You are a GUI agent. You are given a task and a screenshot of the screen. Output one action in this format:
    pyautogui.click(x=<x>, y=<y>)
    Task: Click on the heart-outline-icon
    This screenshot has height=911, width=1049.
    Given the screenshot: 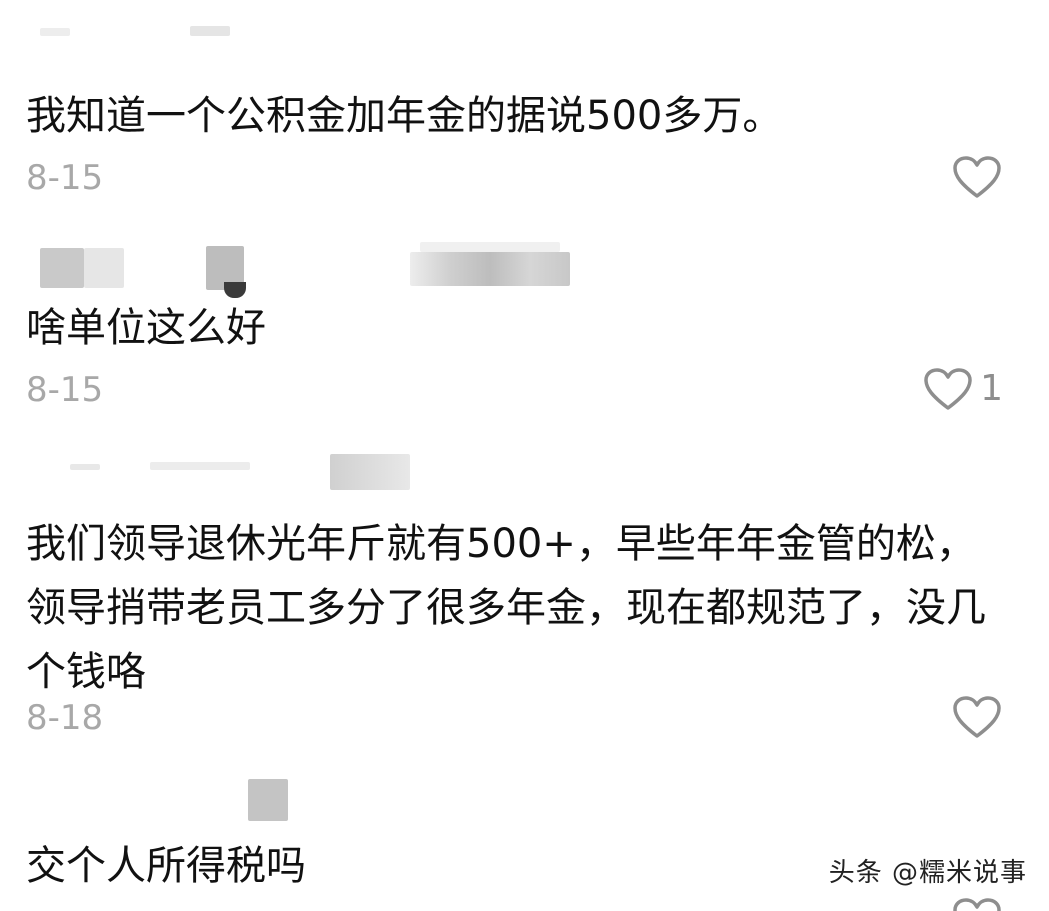 What is the action you would take?
    pyautogui.click(x=977, y=903)
    